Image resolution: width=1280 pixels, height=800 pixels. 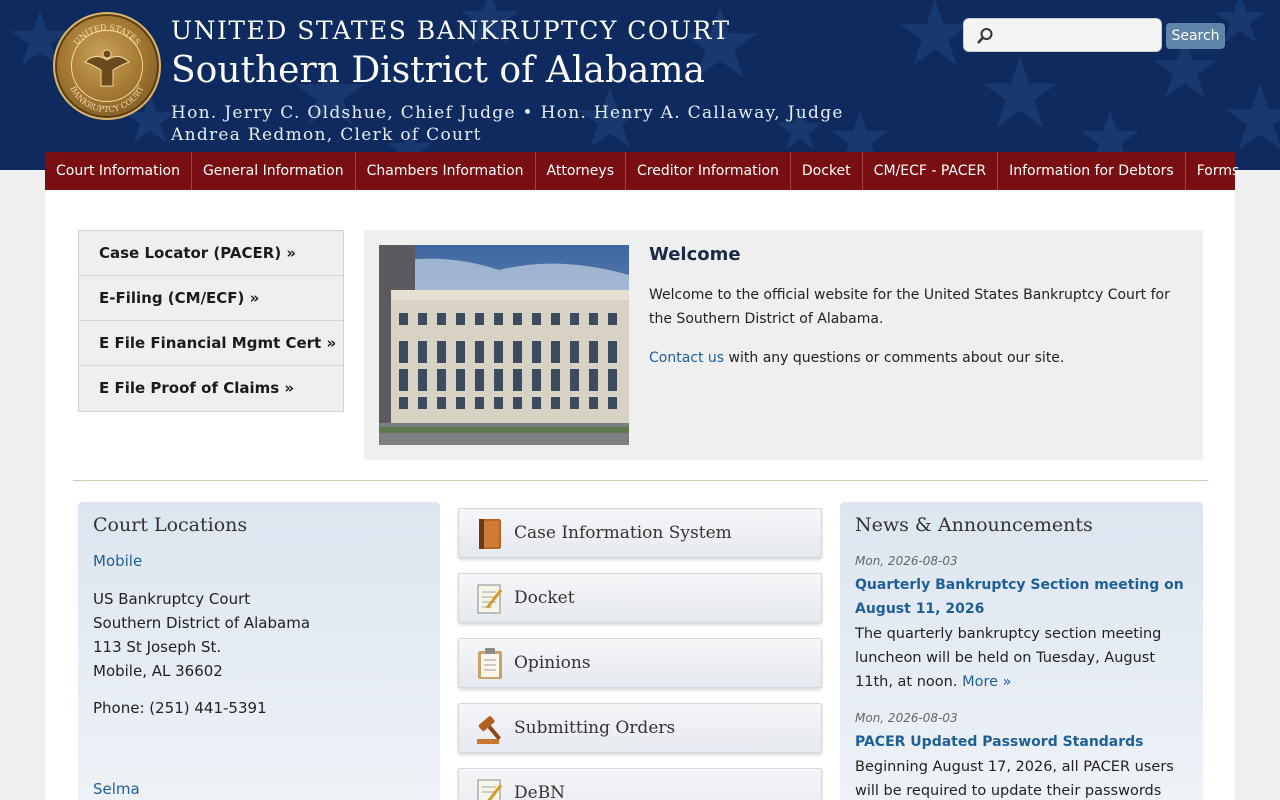 I want to click on nav-forms: Forms, so click(x=1218, y=171).